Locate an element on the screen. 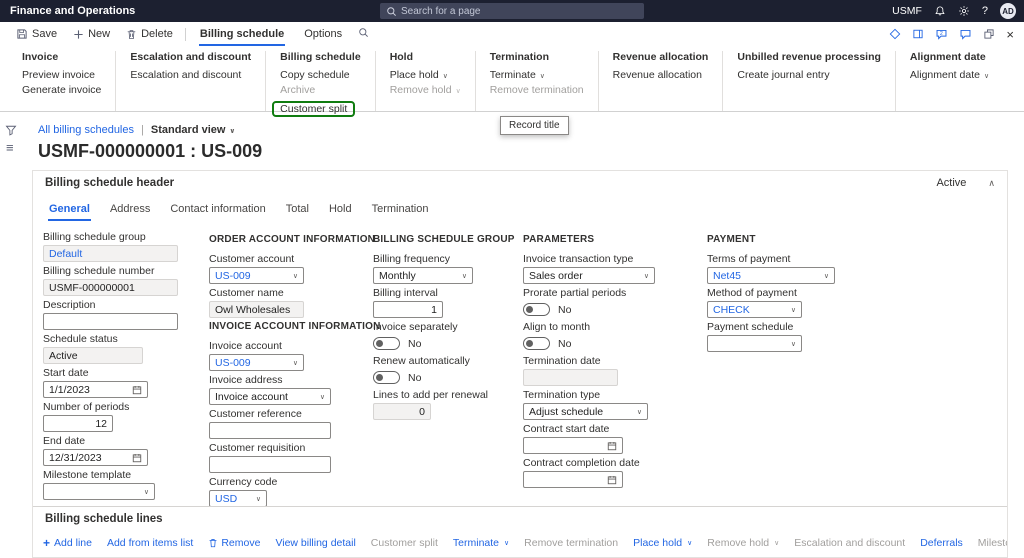 This screenshot has width=1024, height=558. termination-type-dropdown: Adjust schedule is located at coordinates (585, 411).